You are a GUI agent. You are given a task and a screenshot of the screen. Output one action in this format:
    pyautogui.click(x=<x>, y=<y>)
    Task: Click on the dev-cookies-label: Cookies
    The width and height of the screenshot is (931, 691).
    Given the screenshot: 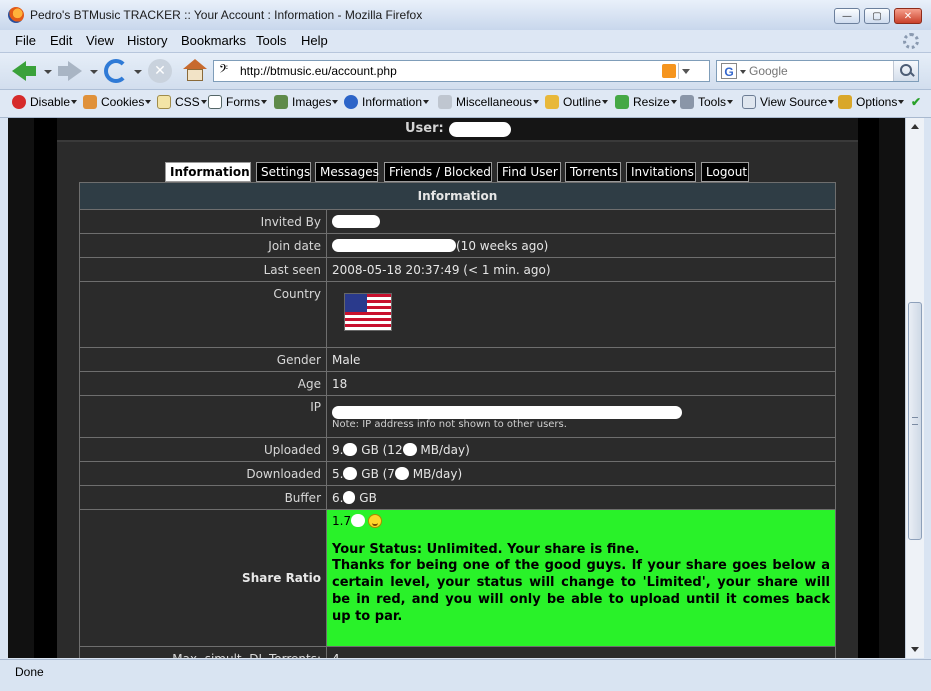 What is the action you would take?
    pyautogui.click(x=123, y=102)
    